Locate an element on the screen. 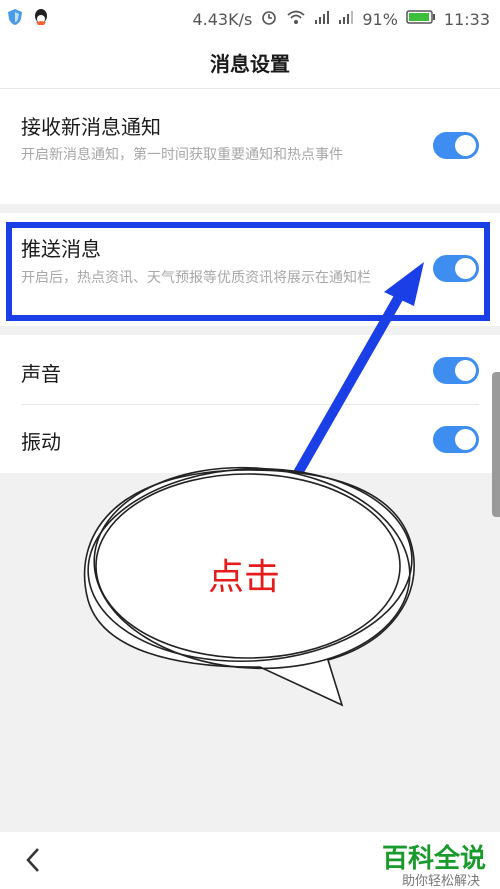  chevron-left-icon is located at coordinates (33, 863).